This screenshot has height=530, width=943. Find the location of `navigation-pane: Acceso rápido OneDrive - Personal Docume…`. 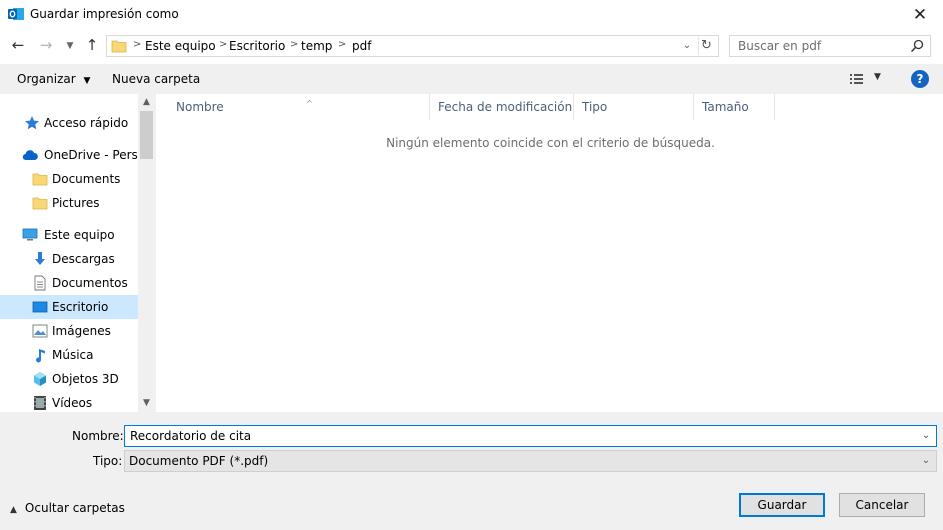

navigation-pane: Acceso rápido OneDrive - Personal Docume… is located at coordinates (78, 253).